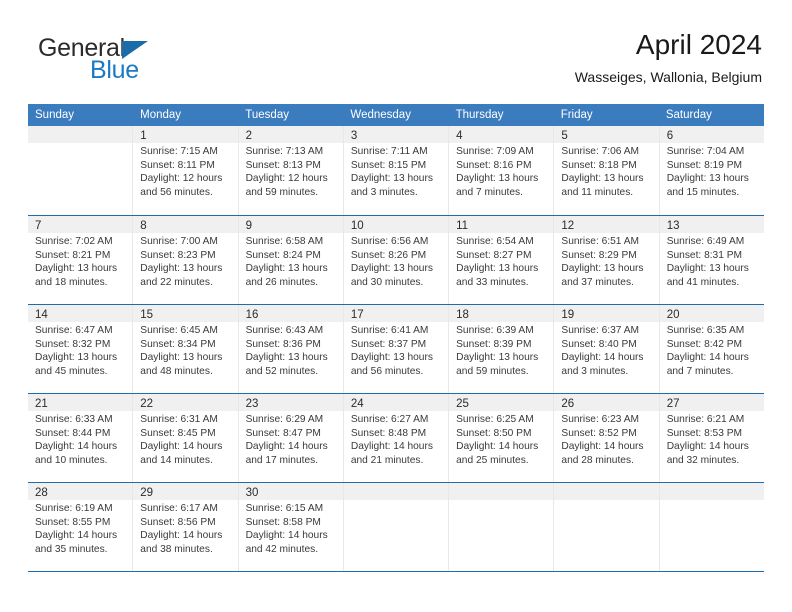  Describe the element at coordinates (73, 522) in the screenshot. I see `day-info-line: Sunset: 8:55 PM` at that location.